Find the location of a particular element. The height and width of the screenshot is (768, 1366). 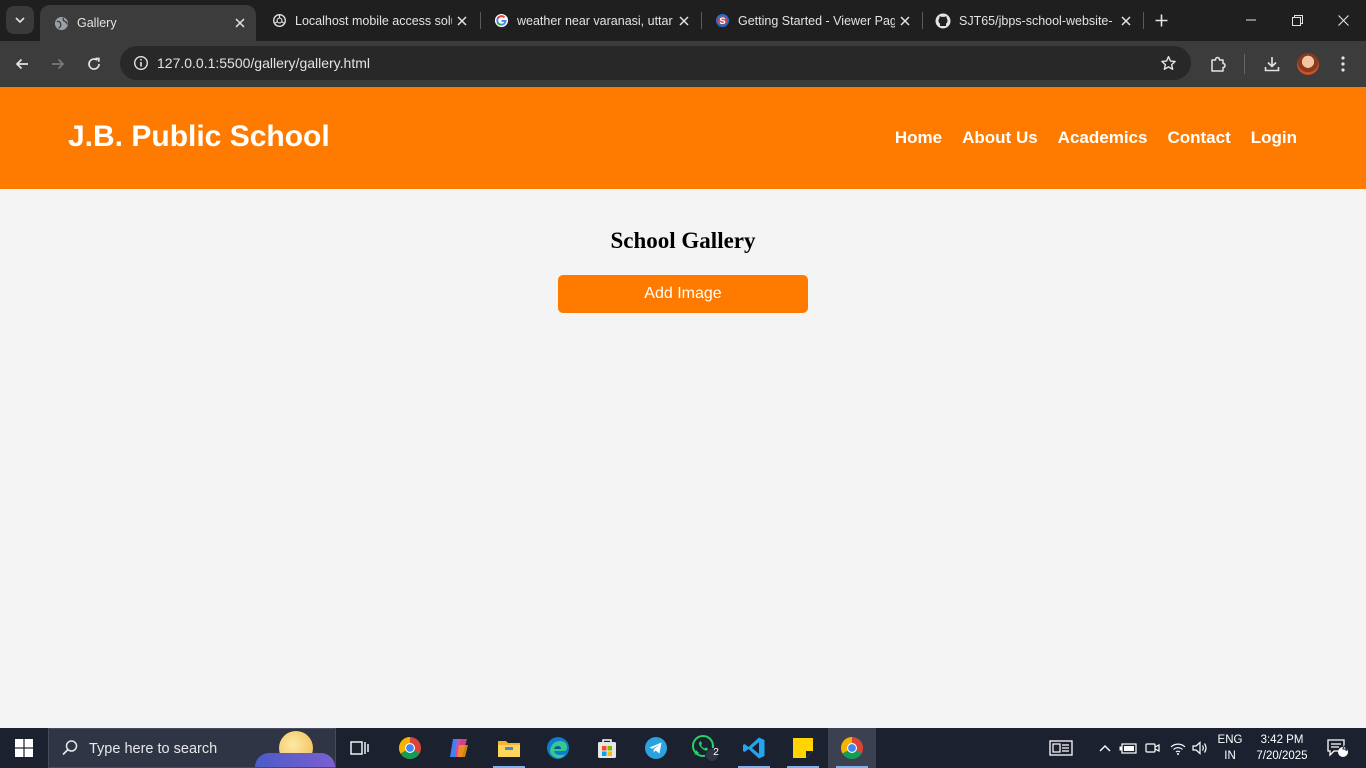

arrow-right-icon is located at coordinates (58, 64).